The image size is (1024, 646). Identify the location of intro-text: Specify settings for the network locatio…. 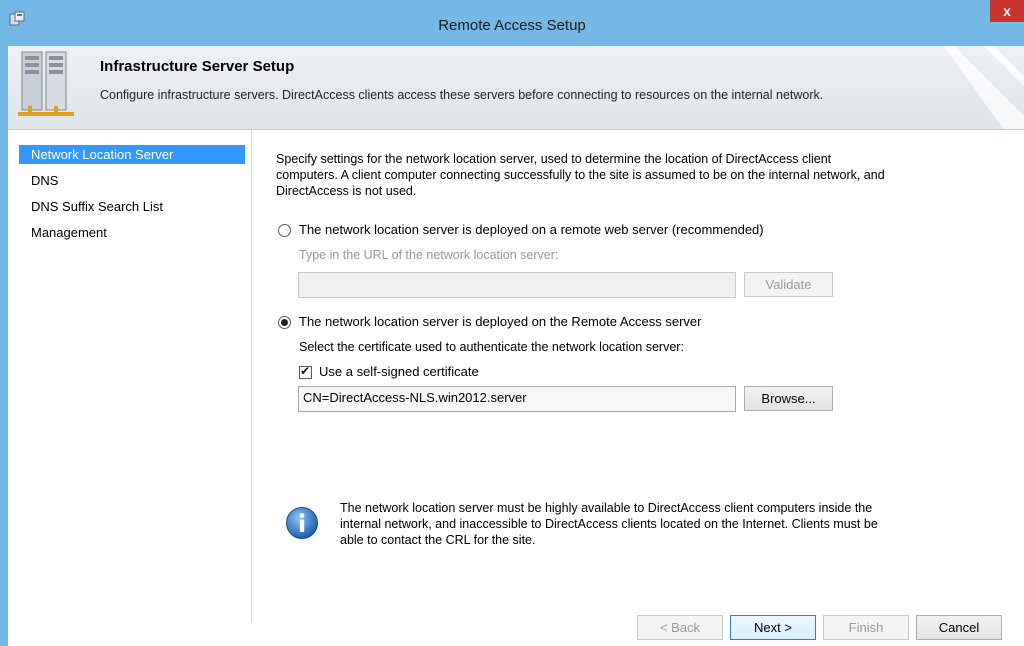
(580, 175).